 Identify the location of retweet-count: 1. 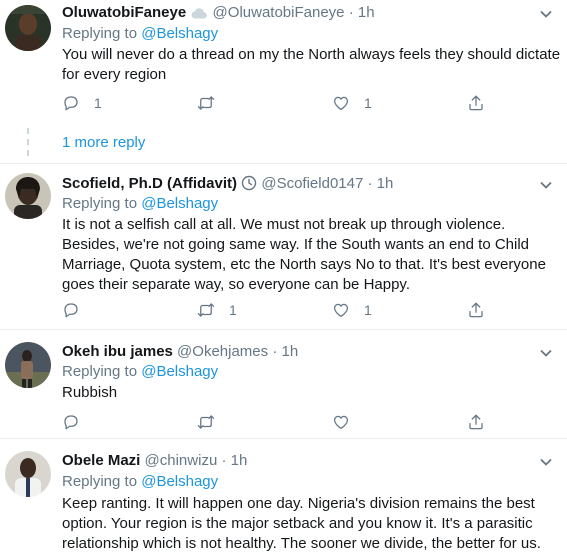
(233, 310).